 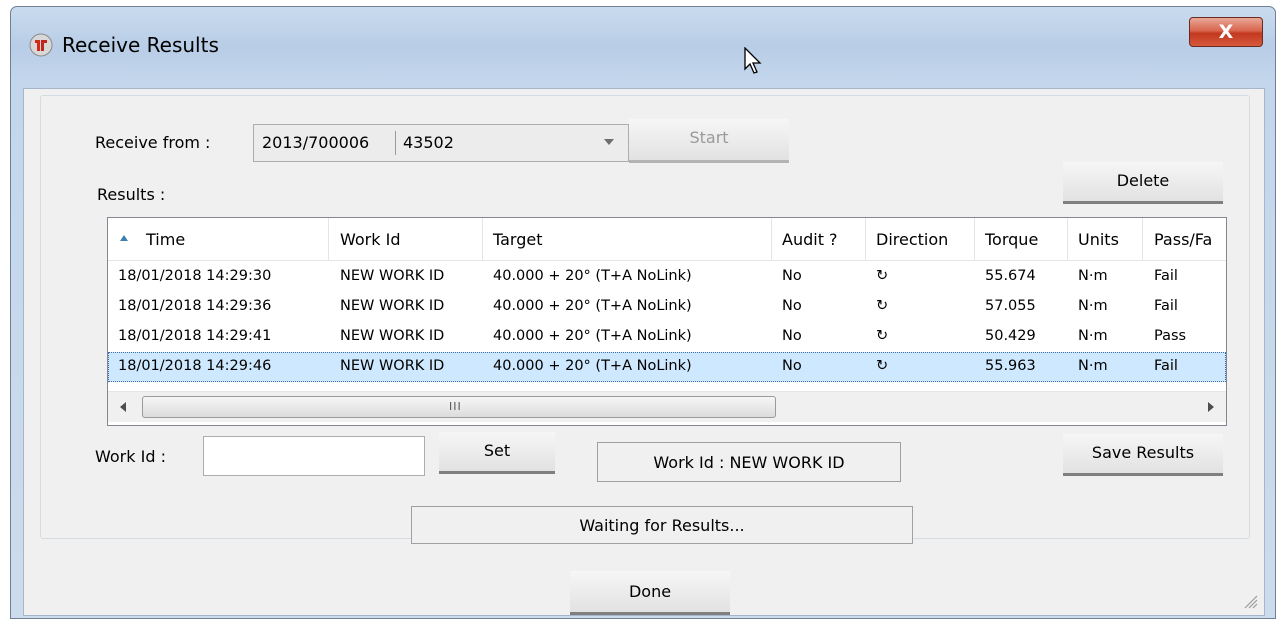 I want to click on mouse-pointer-icon, so click(x=753, y=60).